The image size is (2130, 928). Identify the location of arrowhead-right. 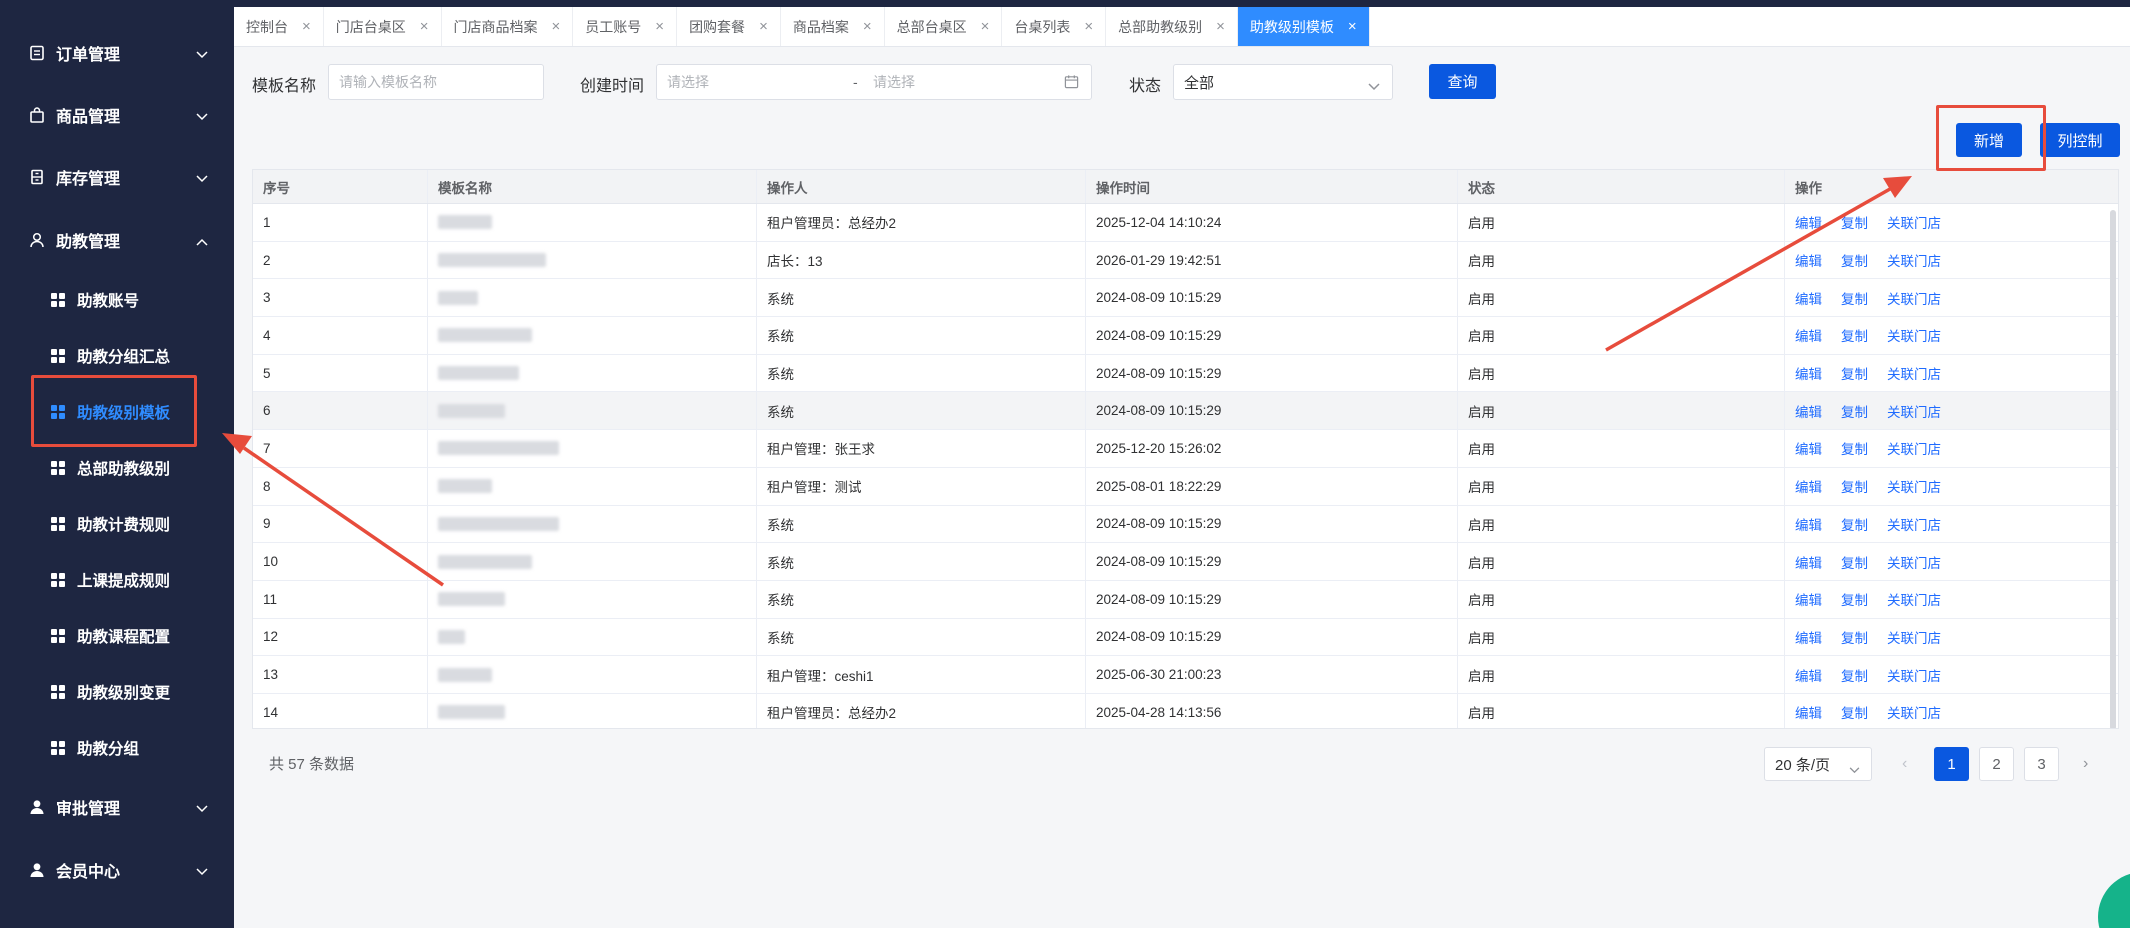
(1897, 187).